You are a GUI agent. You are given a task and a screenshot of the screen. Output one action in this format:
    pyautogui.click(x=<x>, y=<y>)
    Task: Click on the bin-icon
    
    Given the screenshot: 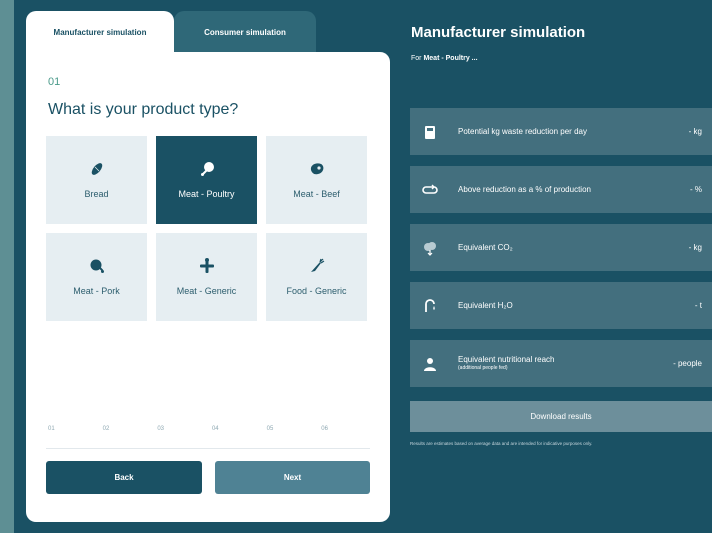 What is the action you would take?
    pyautogui.click(x=430, y=132)
    